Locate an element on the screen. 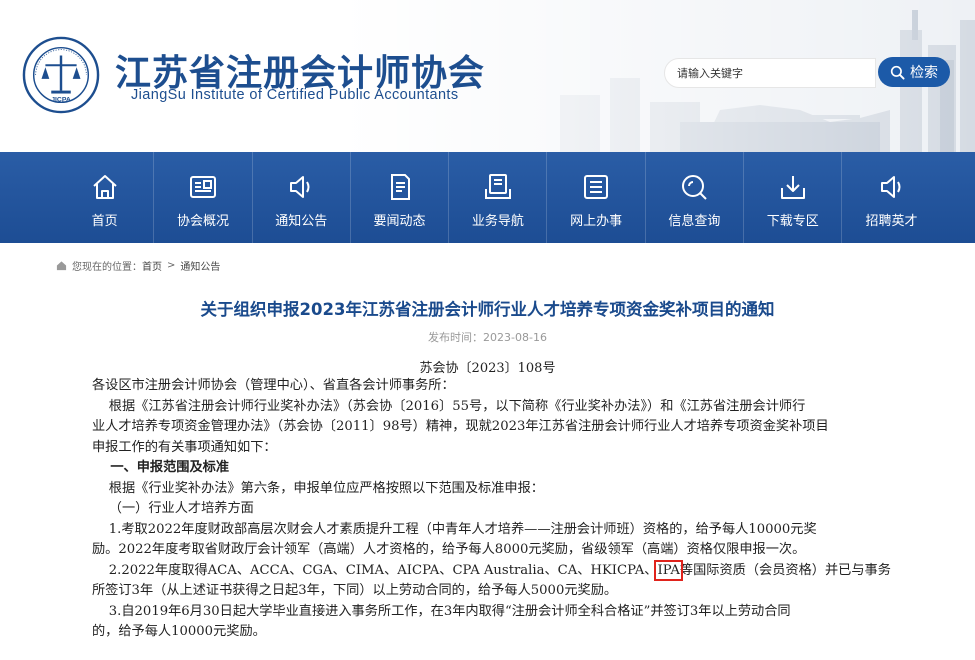 Image resolution: width=975 pixels, height=660 pixels. magnifier-icon is located at coordinates (695, 187).